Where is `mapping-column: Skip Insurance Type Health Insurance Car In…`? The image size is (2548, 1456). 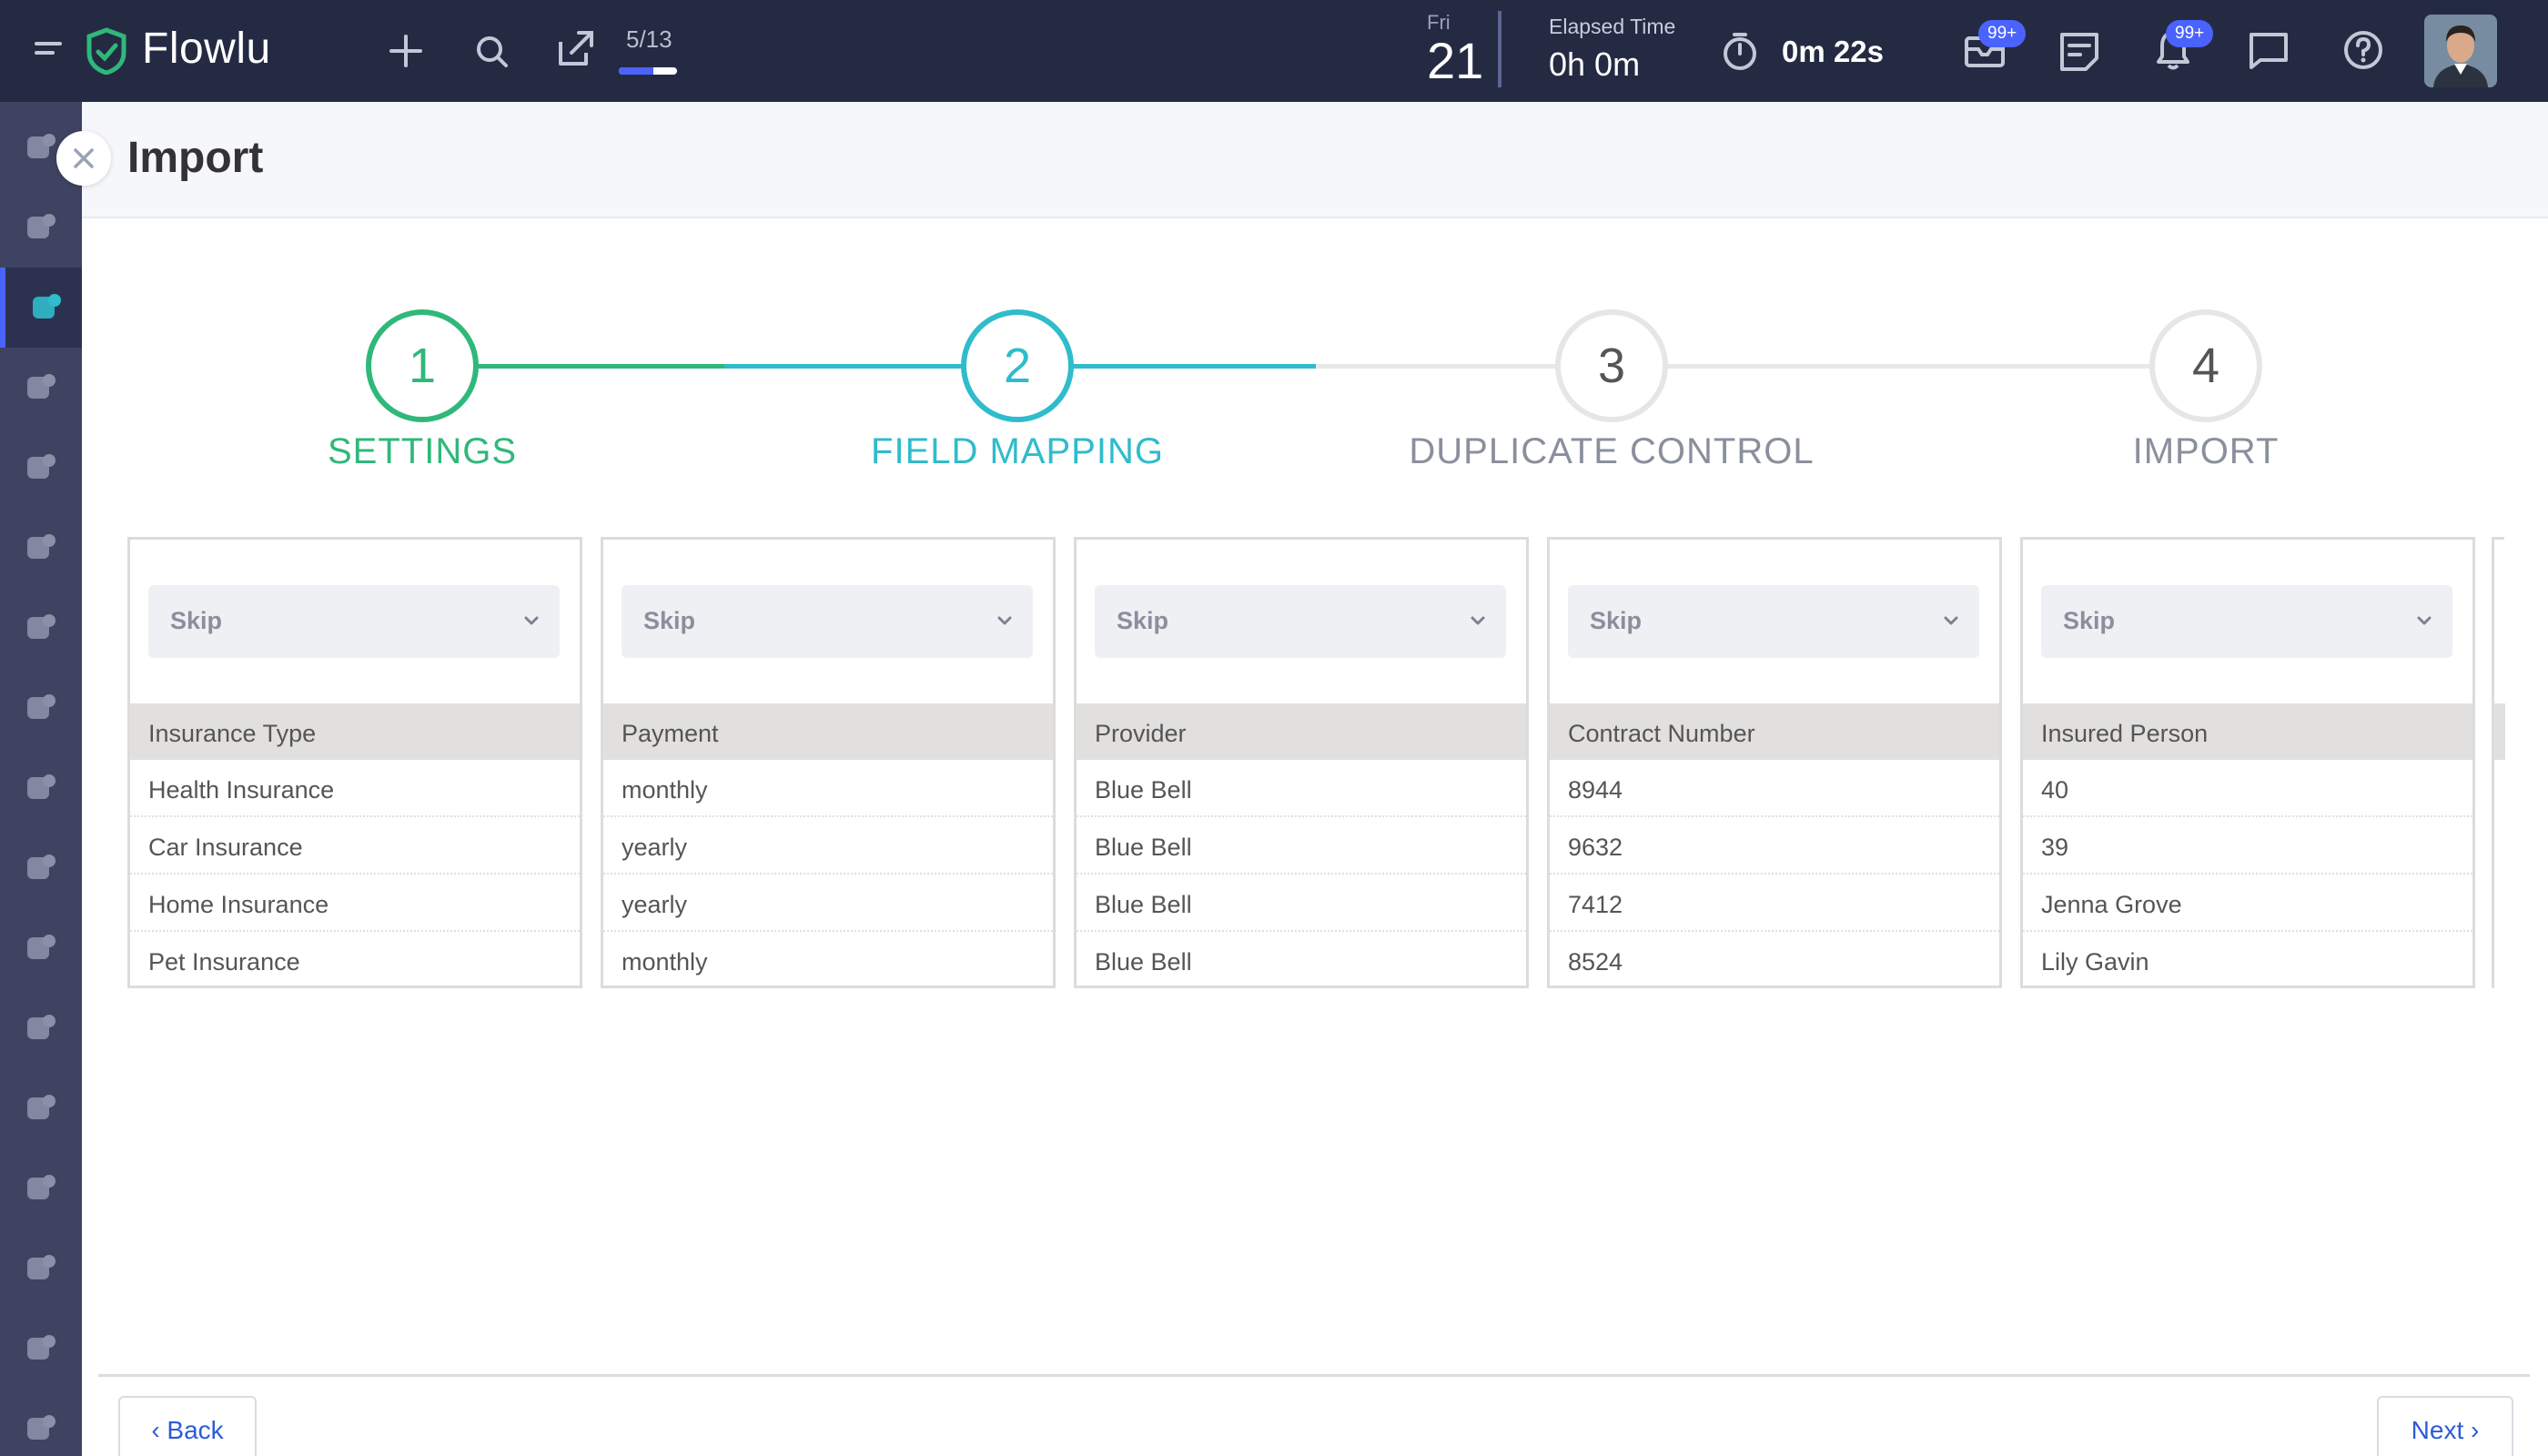
mapping-column: Skip Insurance Type Health Insurance Car In… is located at coordinates (355, 762).